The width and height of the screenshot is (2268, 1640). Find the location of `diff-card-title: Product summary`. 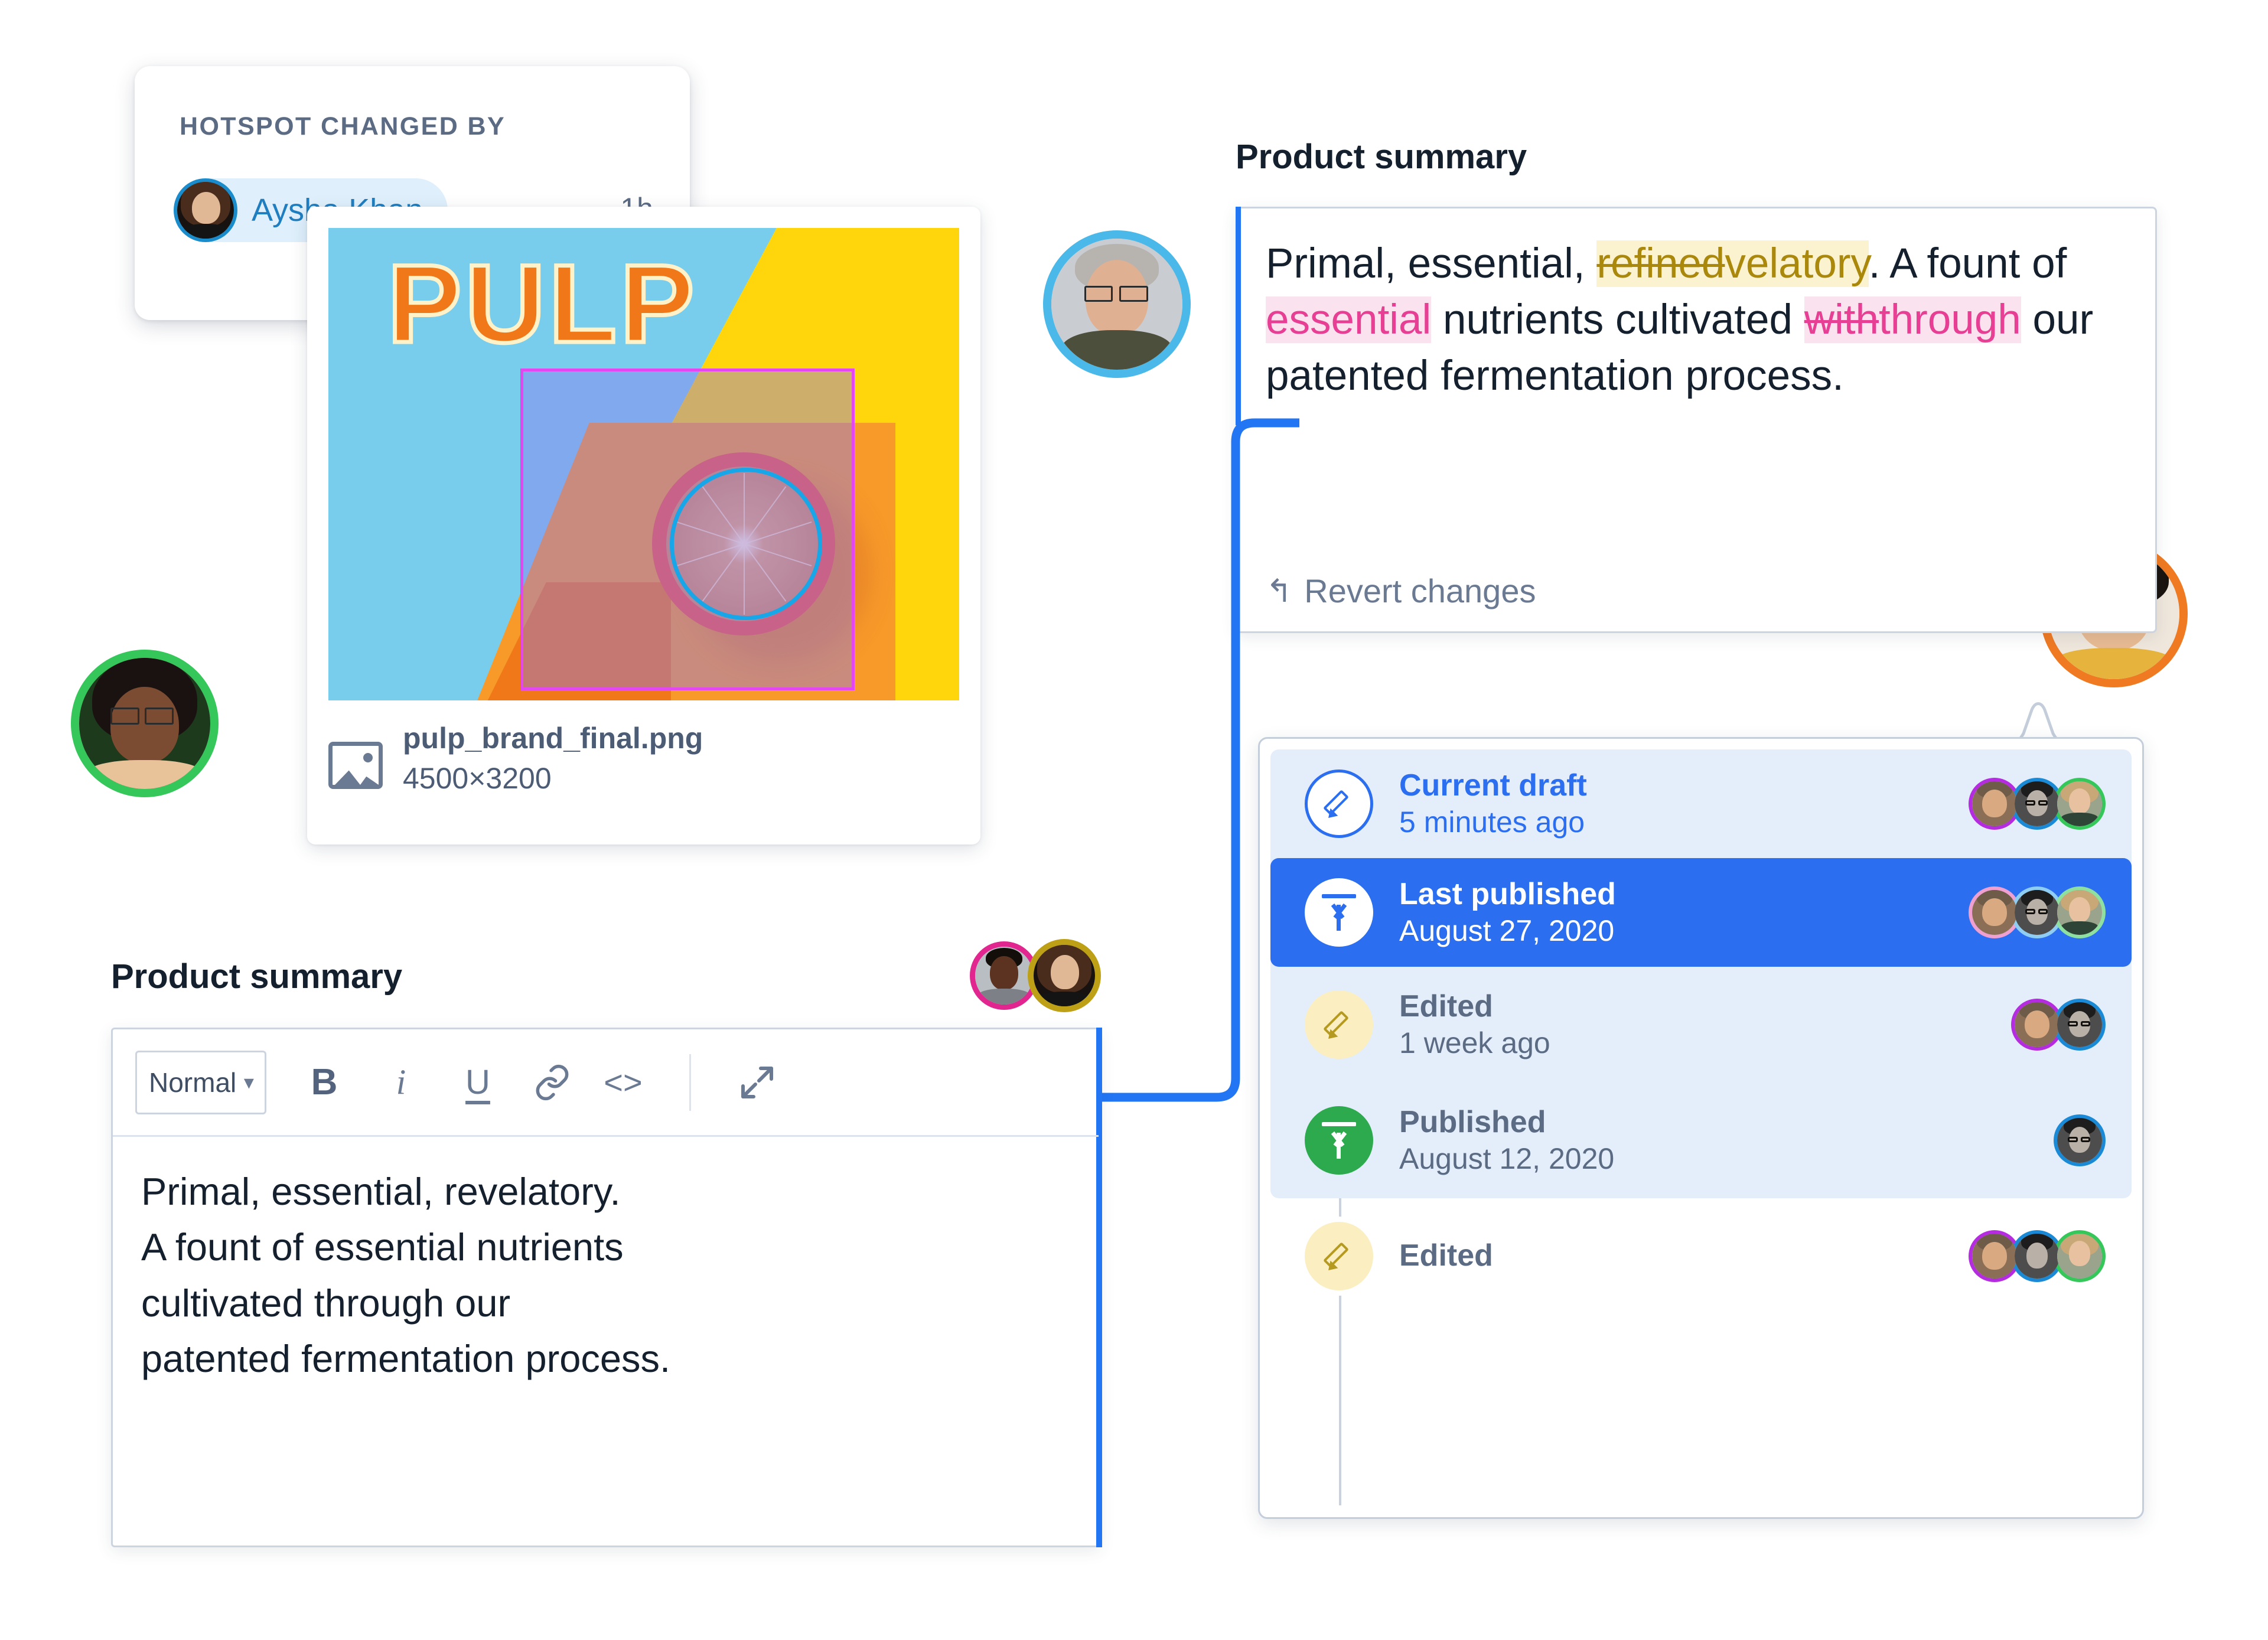

diff-card-title: Product summary is located at coordinates (1381, 157).